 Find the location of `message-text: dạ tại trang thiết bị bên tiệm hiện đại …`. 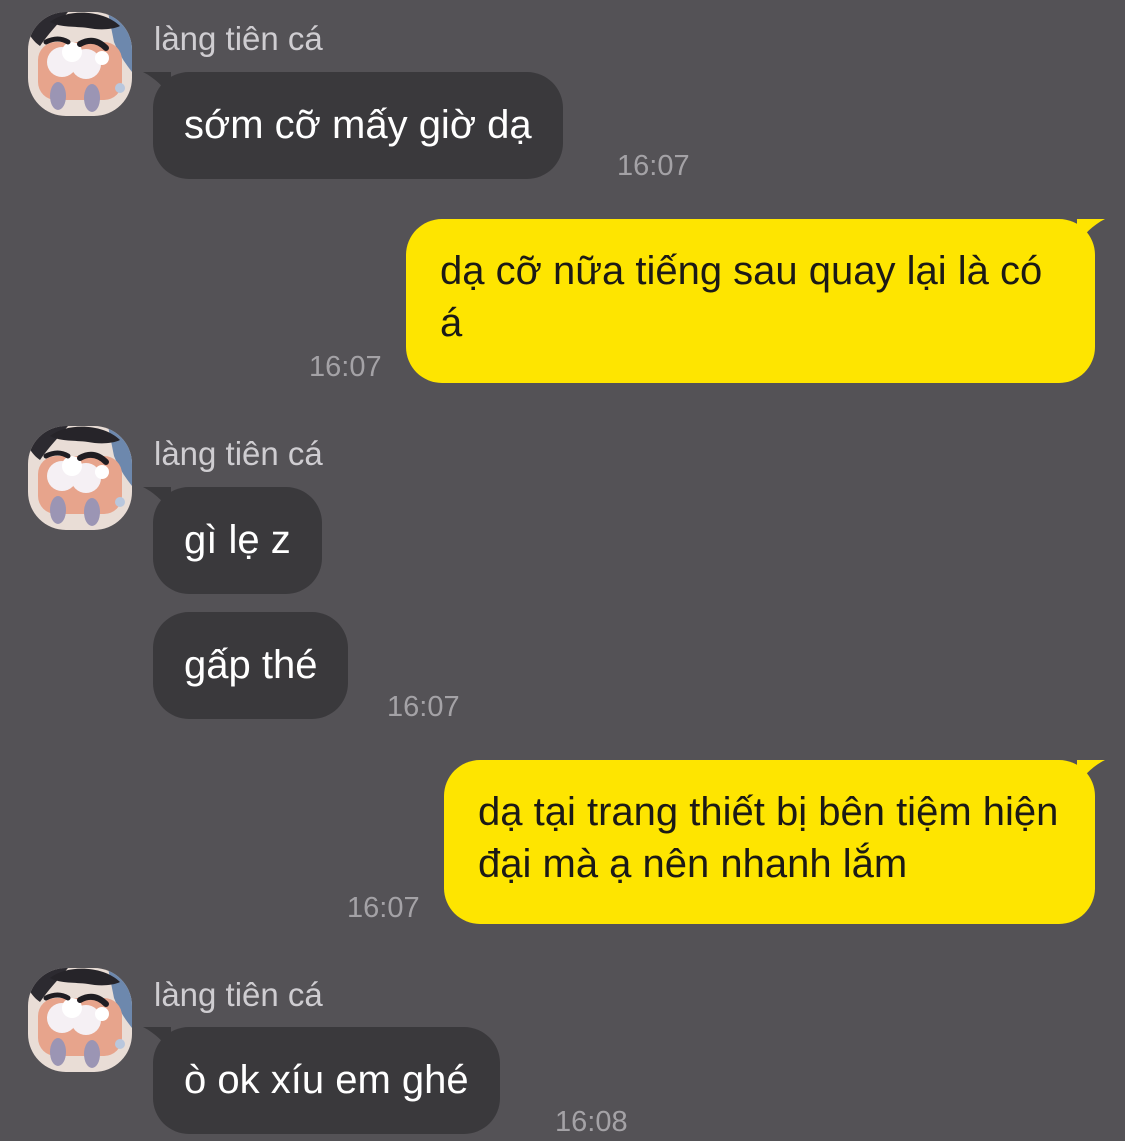

message-text: dạ tại trang thiết bị bên tiệm hiện đại … is located at coordinates (768, 838).